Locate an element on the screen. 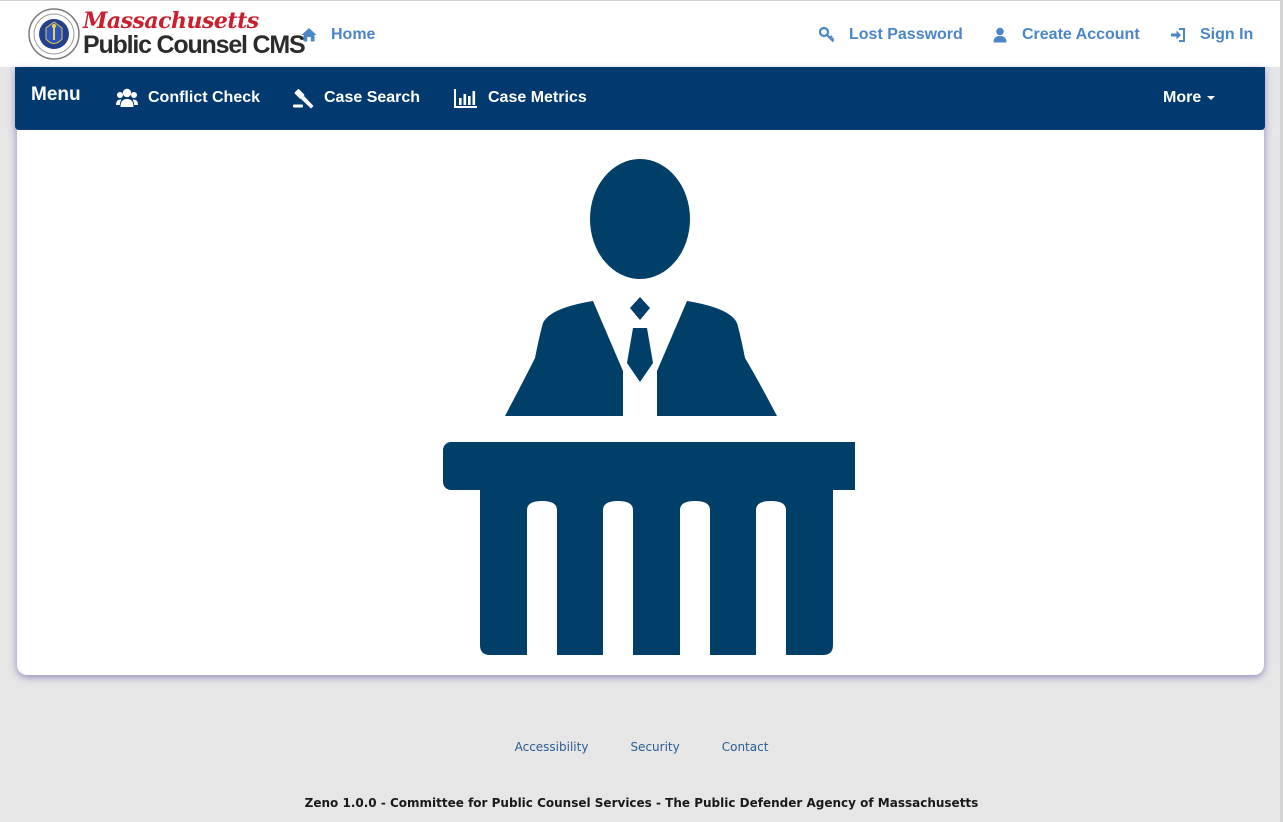 This screenshot has width=1283, height=822. sign-in-icon is located at coordinates (1178, 35).